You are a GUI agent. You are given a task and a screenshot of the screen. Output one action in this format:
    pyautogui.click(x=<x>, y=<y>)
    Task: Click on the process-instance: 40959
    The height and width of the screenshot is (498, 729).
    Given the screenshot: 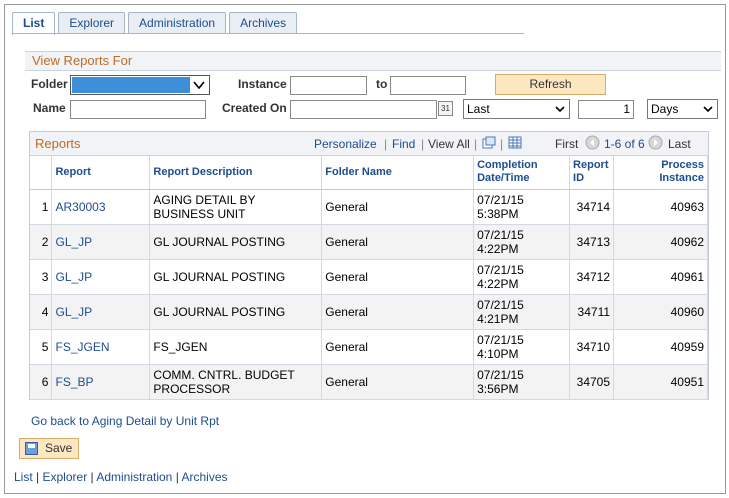 What is the action you would take?
    pyautogui.click(x=660, y=347)
    